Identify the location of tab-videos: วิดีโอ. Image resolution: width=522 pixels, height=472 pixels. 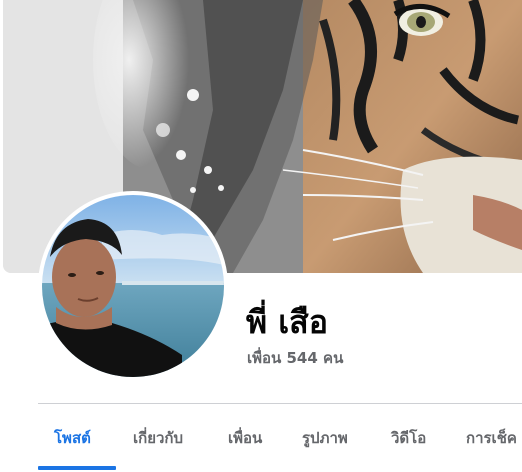
(408, 437).